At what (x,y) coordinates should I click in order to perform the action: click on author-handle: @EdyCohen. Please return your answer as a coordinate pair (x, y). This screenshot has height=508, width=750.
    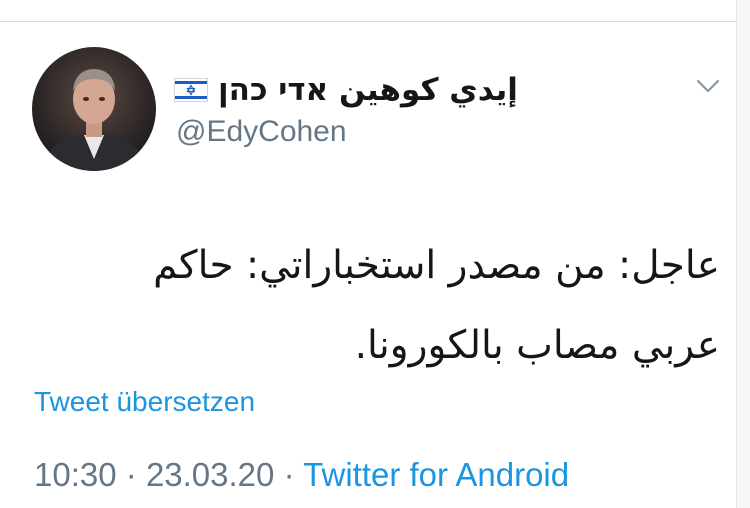
    Looking at the image, I should click on (261, 132).